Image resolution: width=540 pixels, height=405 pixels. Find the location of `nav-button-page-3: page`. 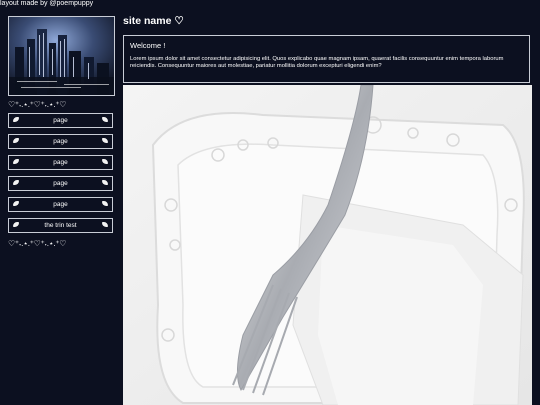

nav-button-page-3: page is located at coordinates (60, 162).